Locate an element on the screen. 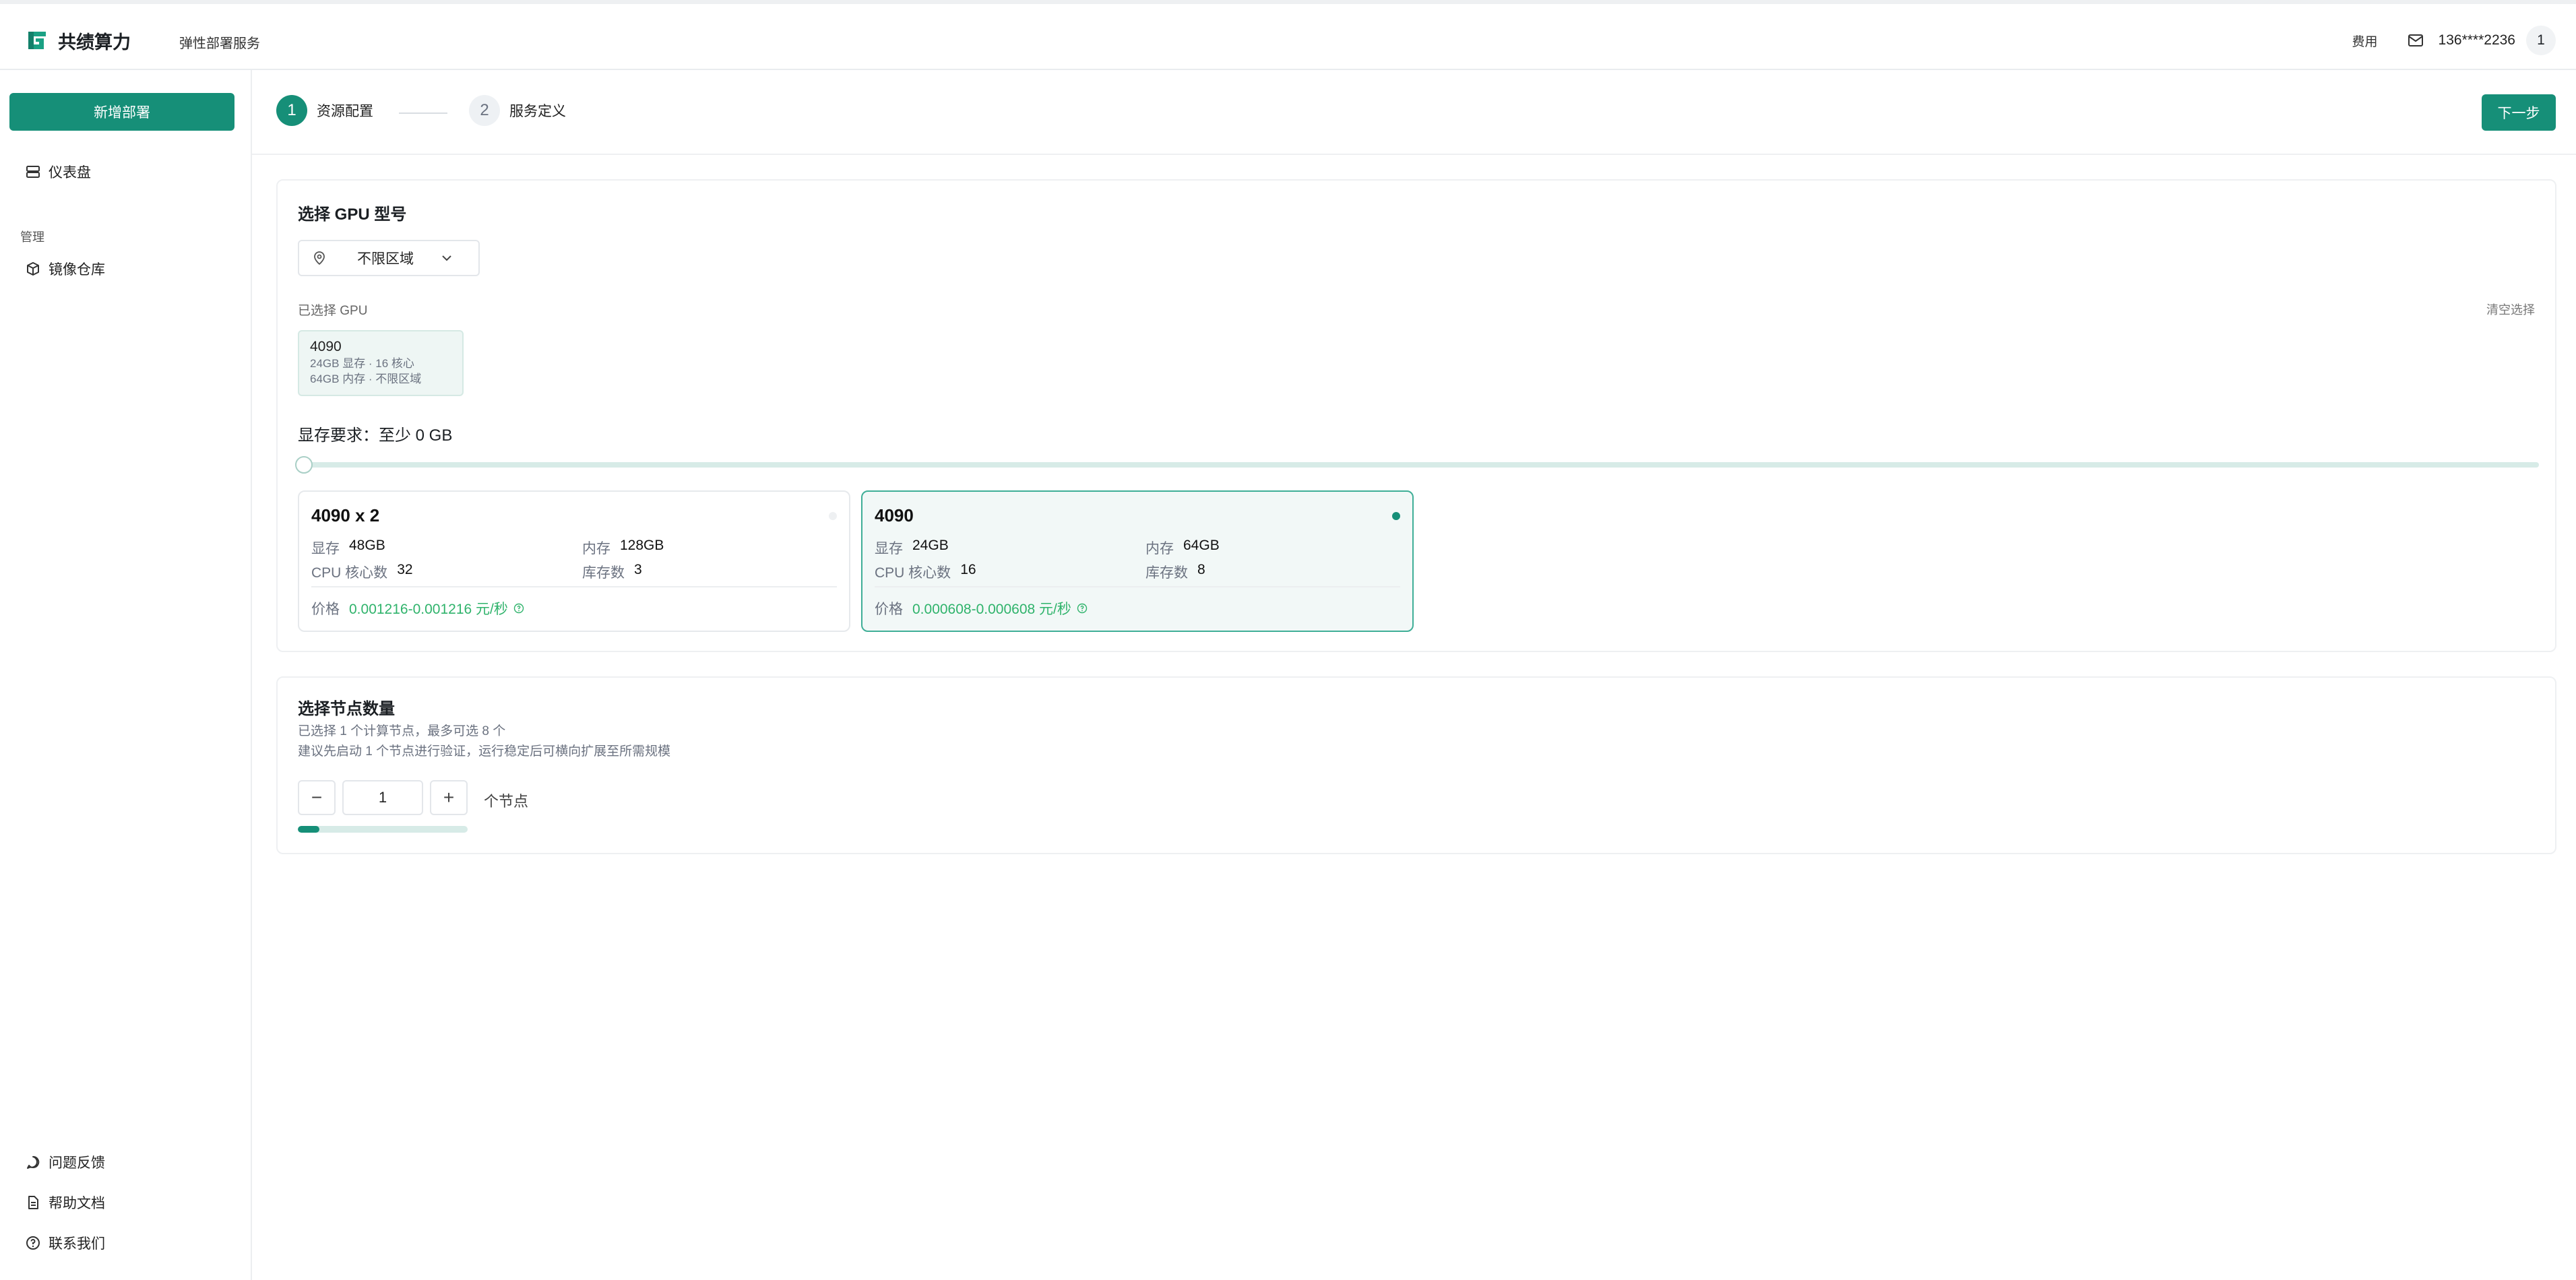 The height and width of the screenshot is (1280, 2576). gpu-price: 价格 0.001216-0.001216 元/秒 is located at coordinates (417, 608).